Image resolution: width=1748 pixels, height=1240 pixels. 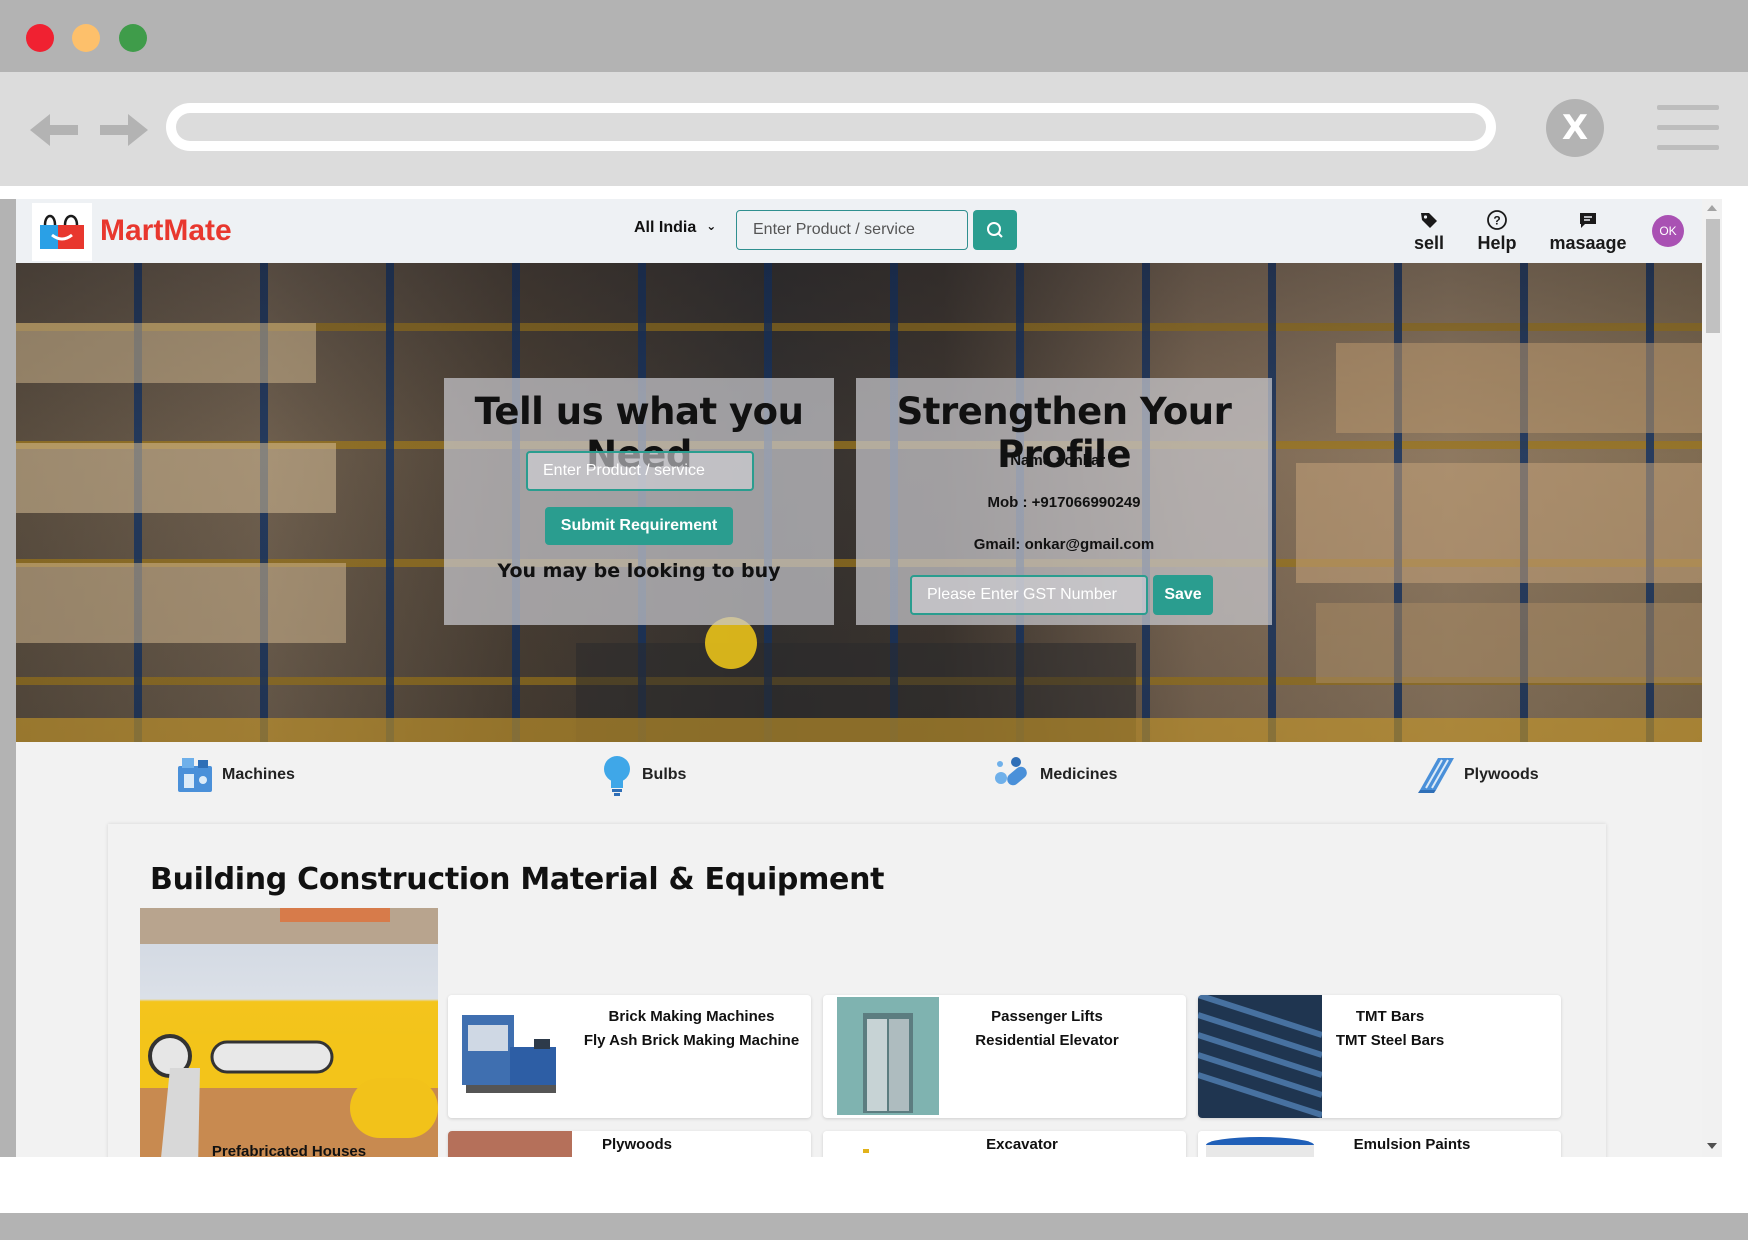 I want to click on tmt-bars-image, so click(x=1260, y=1056).